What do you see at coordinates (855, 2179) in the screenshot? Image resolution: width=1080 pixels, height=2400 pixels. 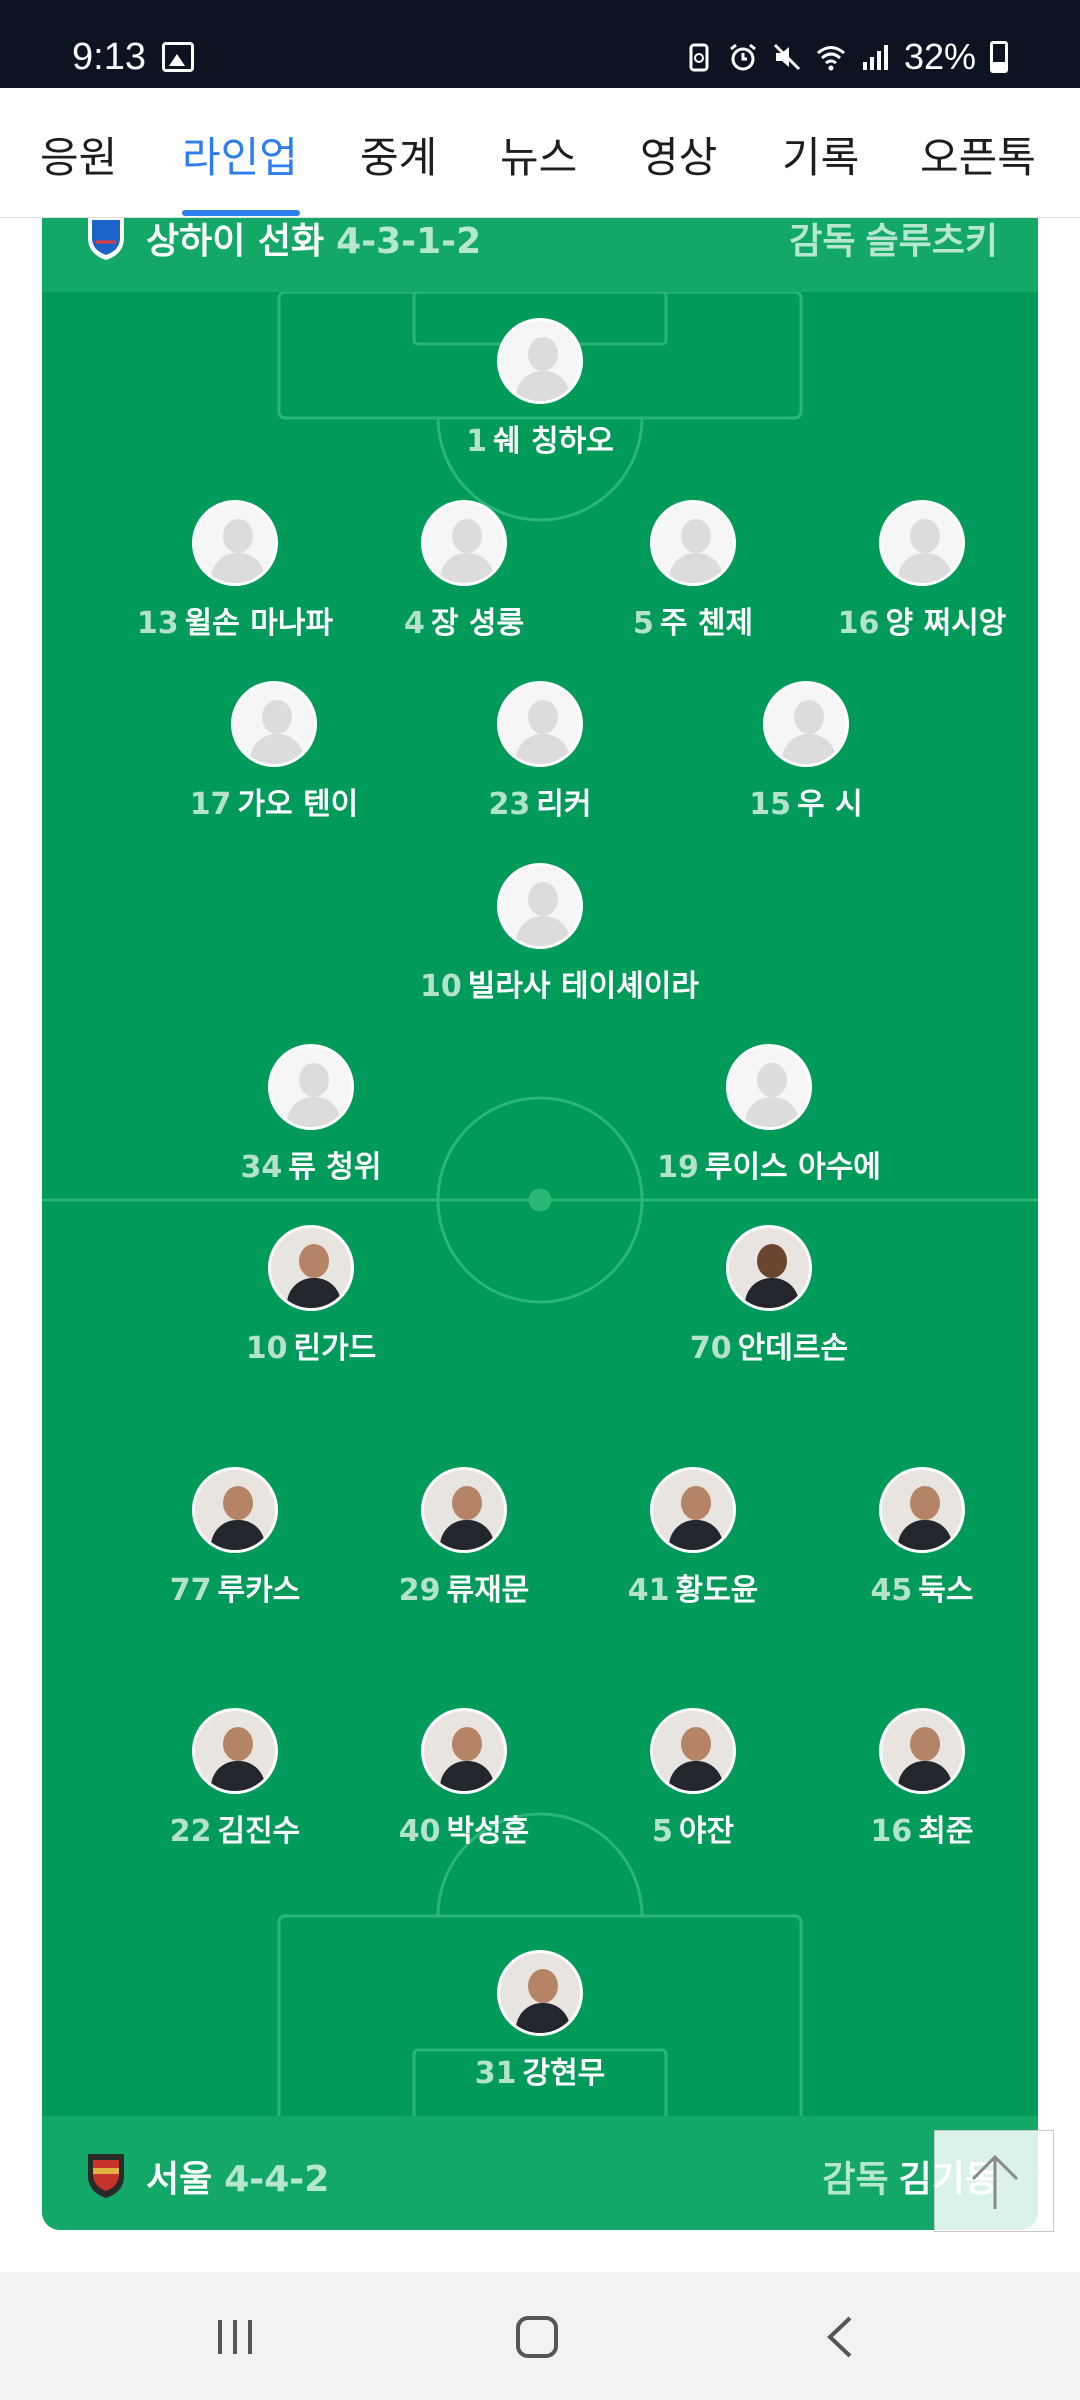 I see `away-coach-label: 감독` at bounding box center [855, 2179].